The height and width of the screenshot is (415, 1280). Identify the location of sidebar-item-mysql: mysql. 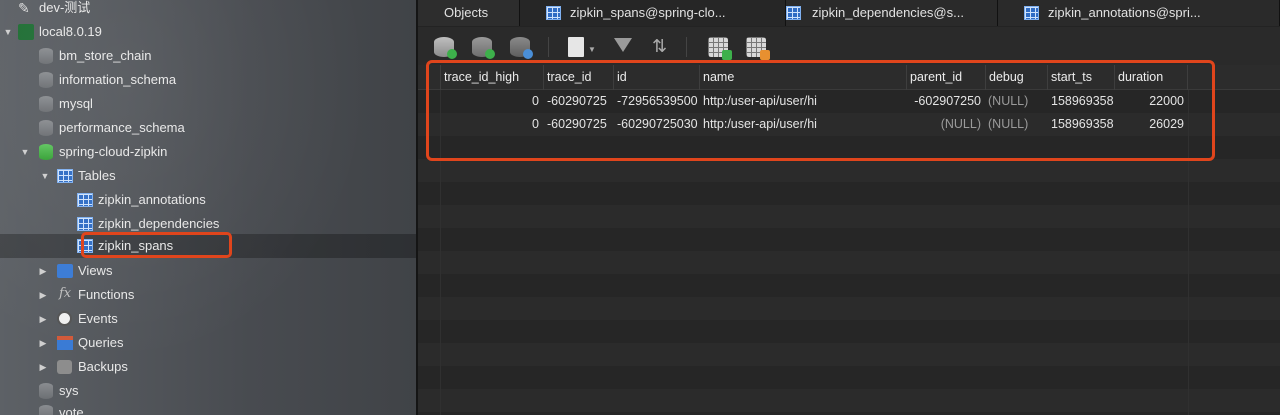
(208, 104).